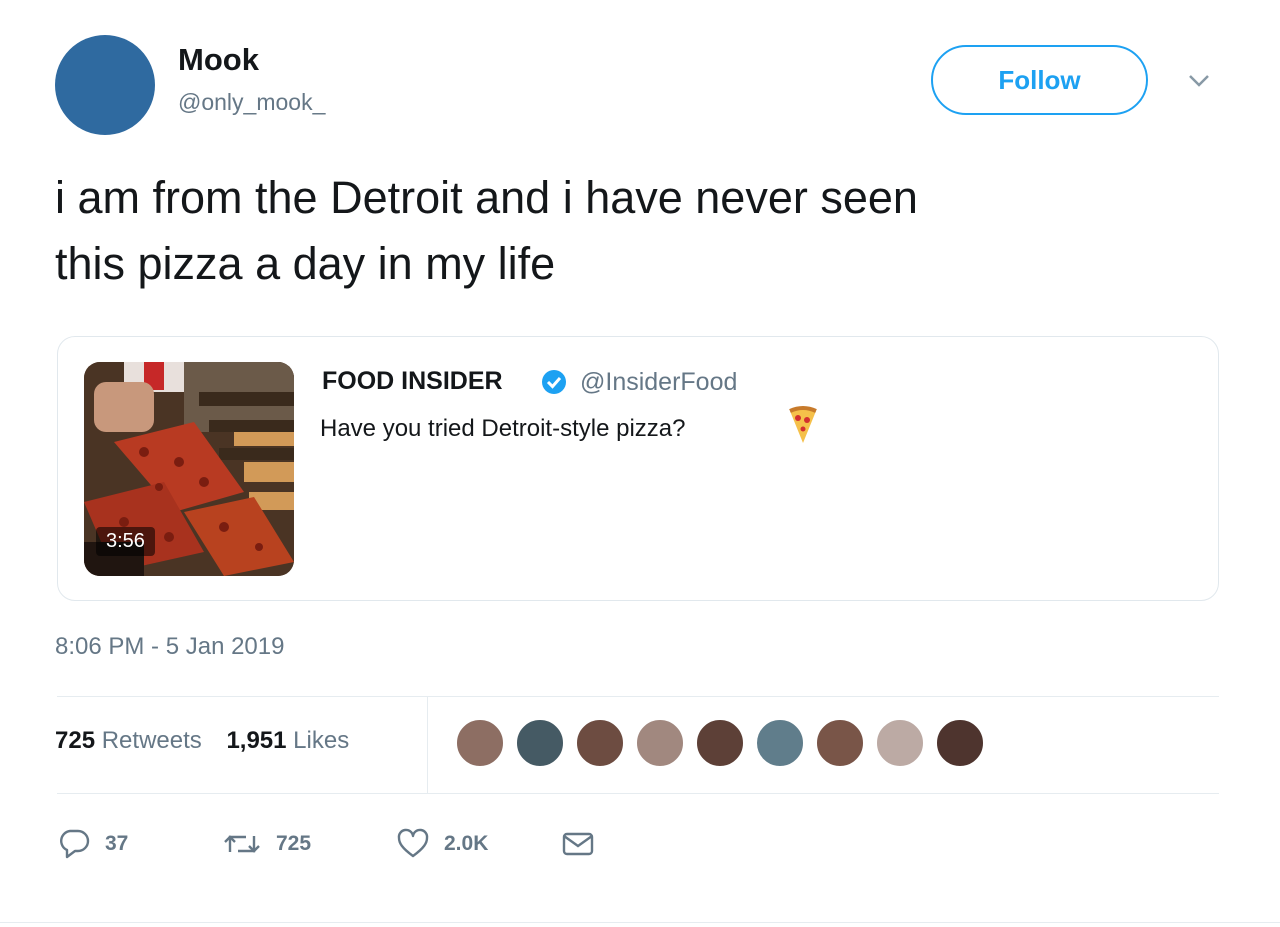  What do you see at coordinates (211, 741) in the screenshot?
I see `engagement-stats: 725 Retweets 1,951 Likes` at bounding box center [211, 741].